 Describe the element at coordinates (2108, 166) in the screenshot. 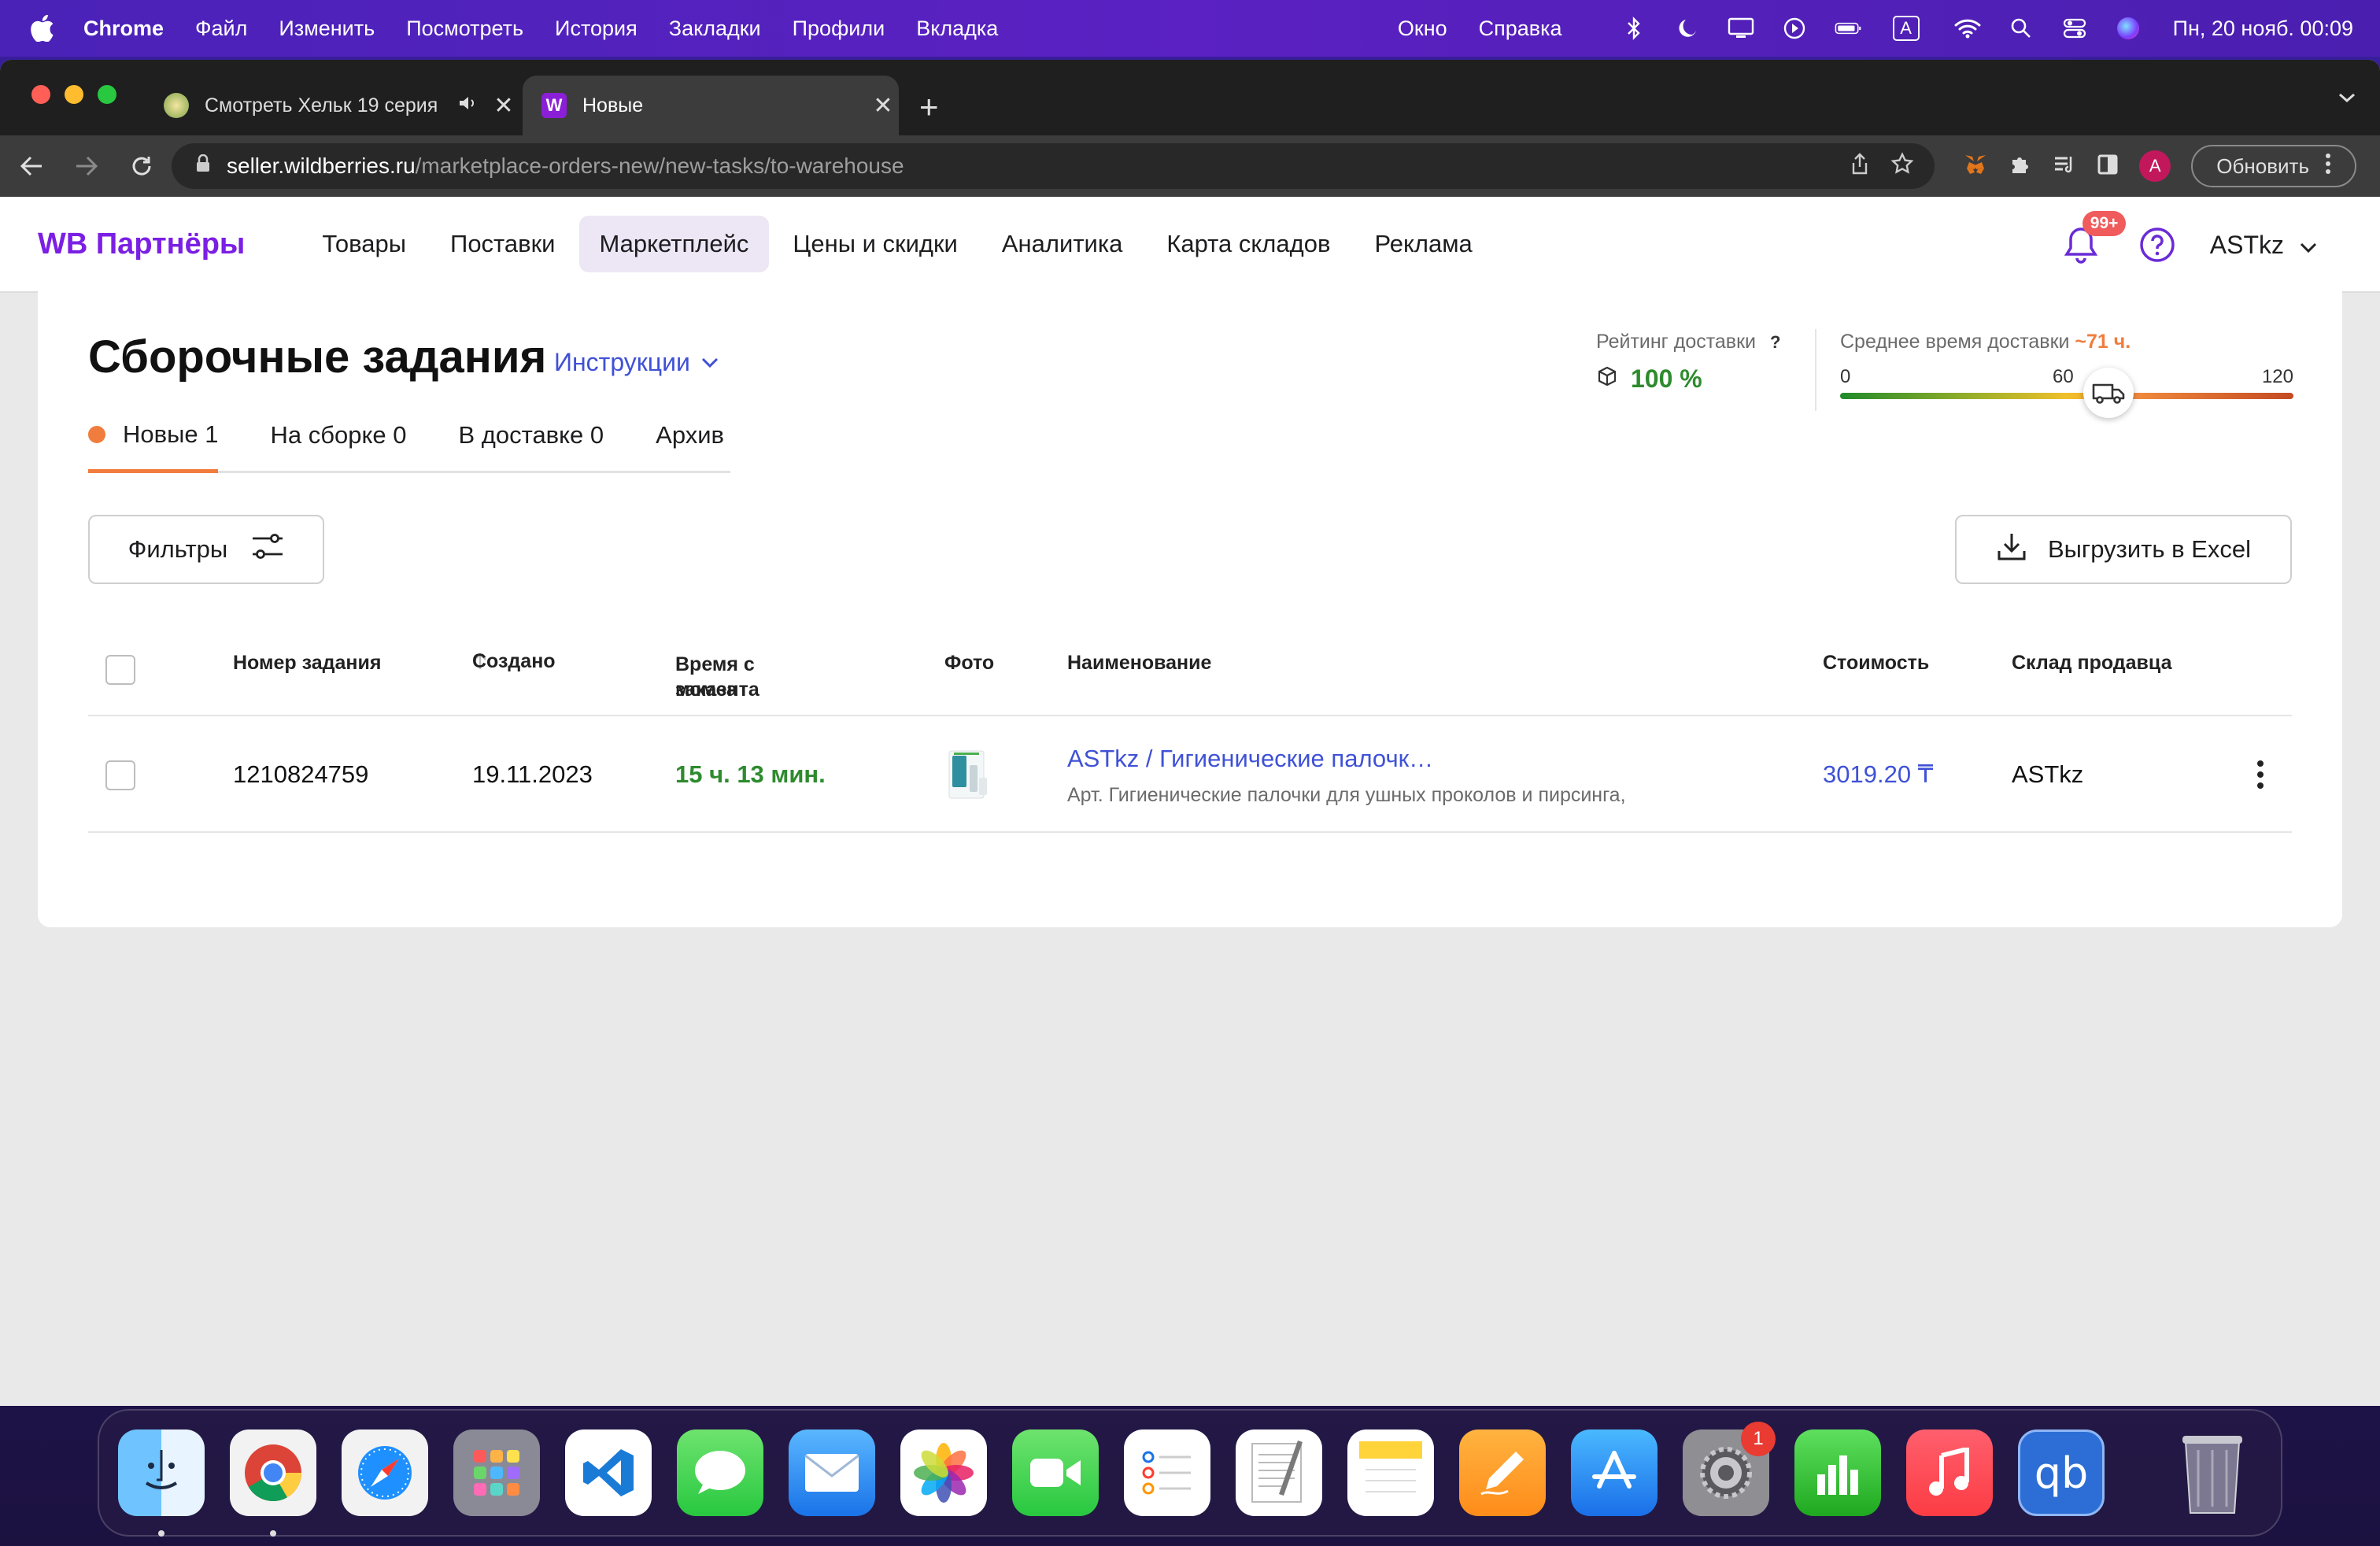

I see `side-panel-icon` at that location.